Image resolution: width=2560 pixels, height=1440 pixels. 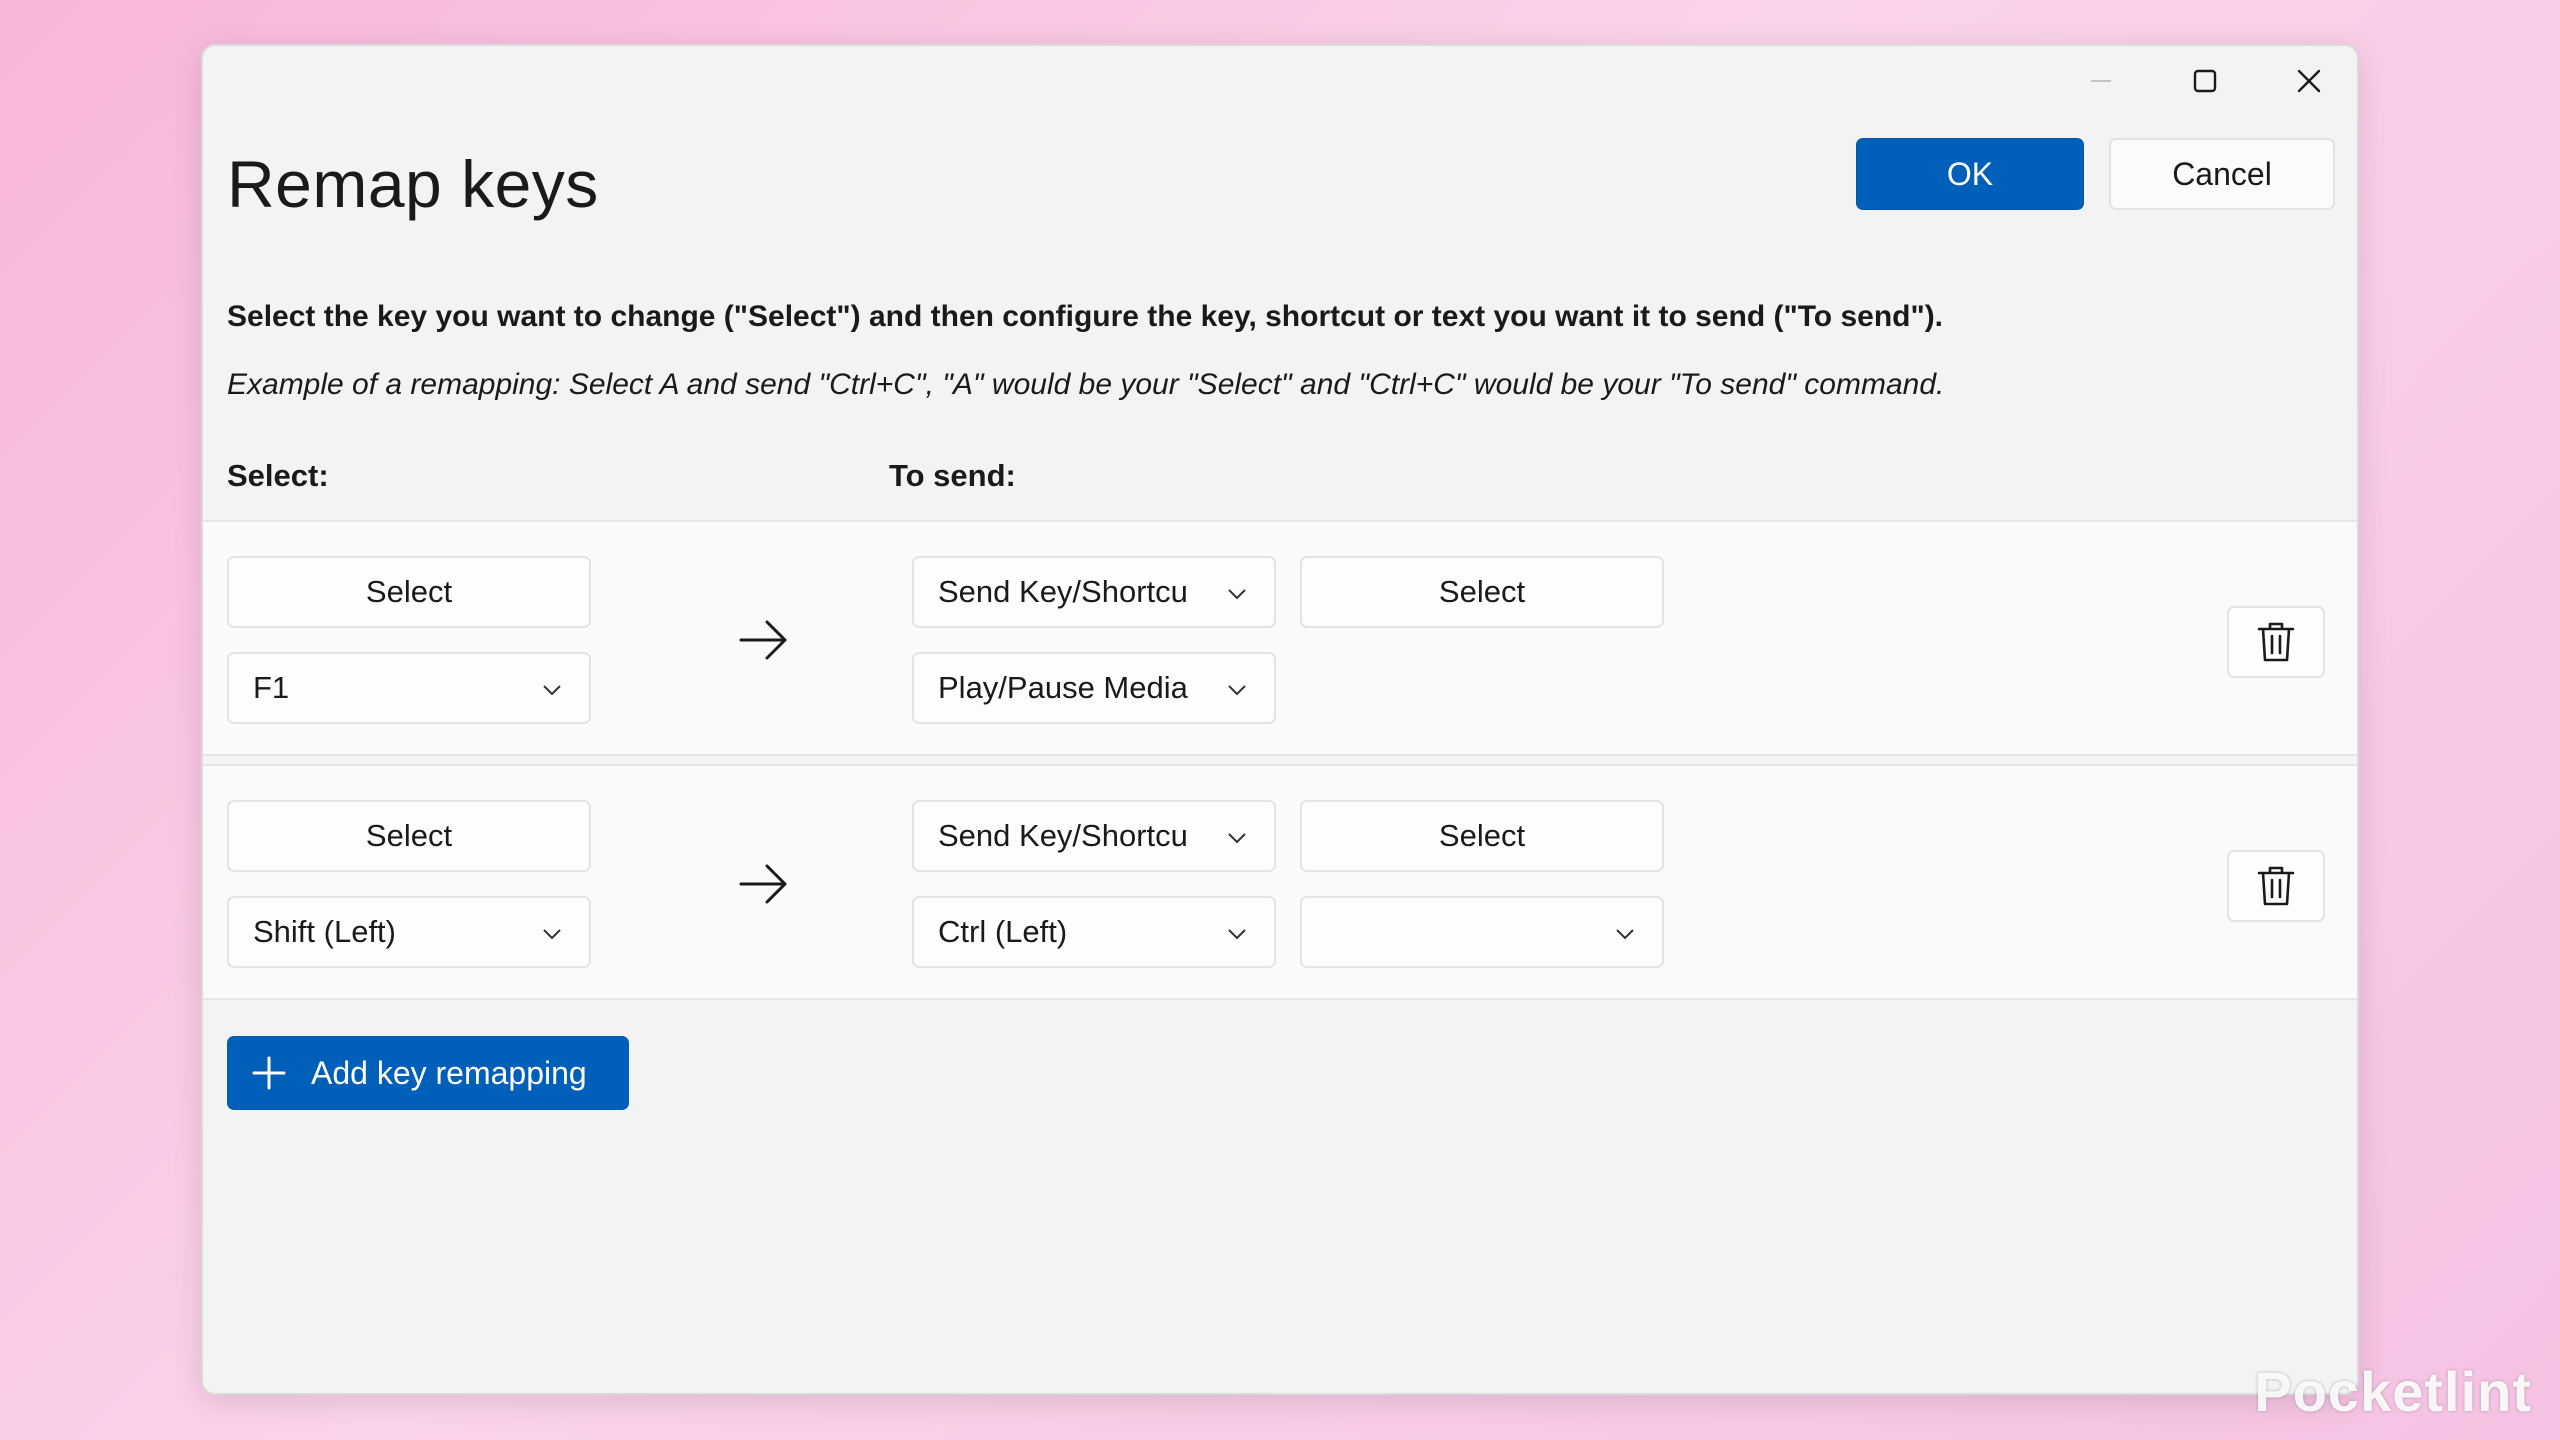 I want to click on add-key-remapping-label: Add key remapping, so click(x=449, y=1072).